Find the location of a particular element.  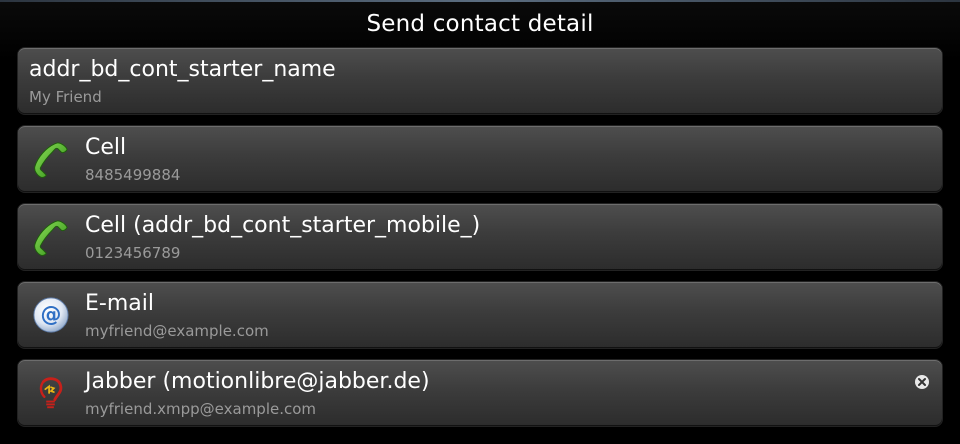

list-item-value: 8485499884 is located at coordinates (133, 175).